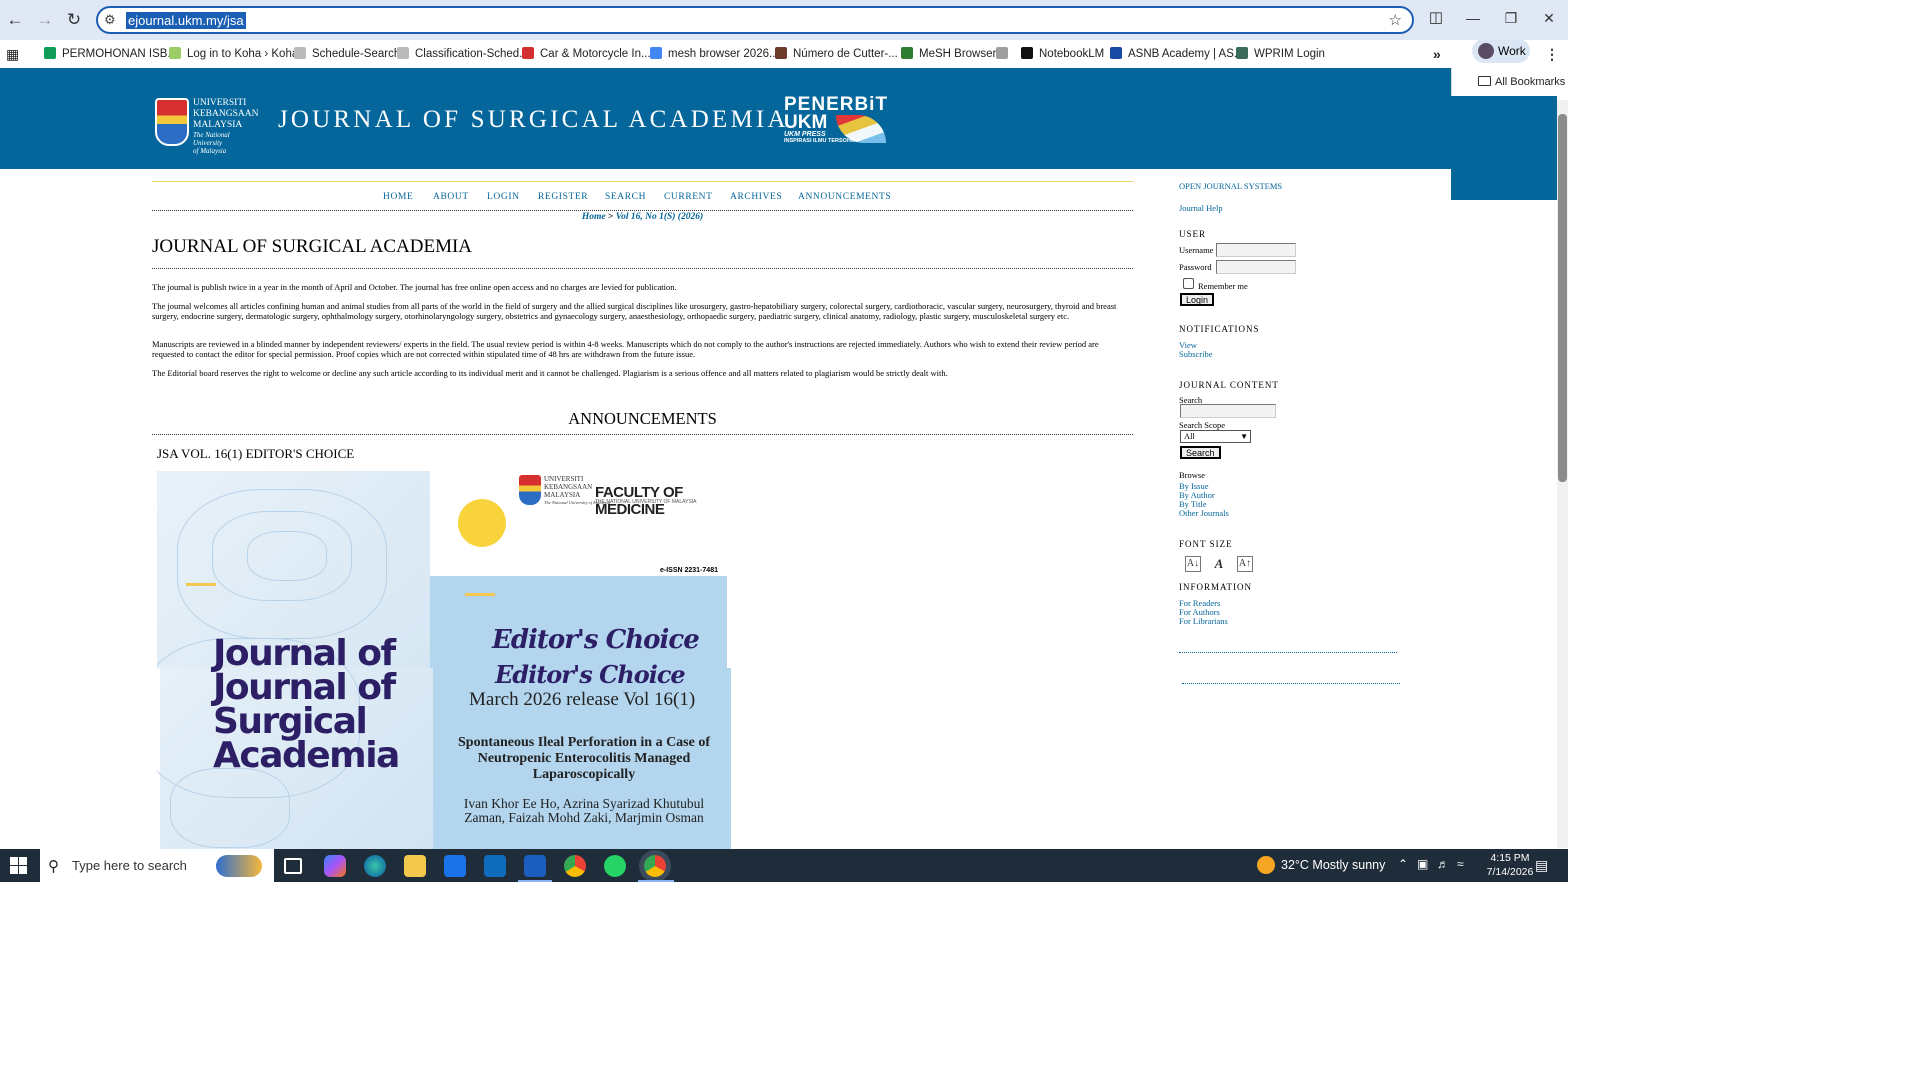 This screenshot has height=1080, width=1920. Describe the element at coordinates (347, 54) in the screenshot. I see `bookmark-item: Schedule-Search` at that location.